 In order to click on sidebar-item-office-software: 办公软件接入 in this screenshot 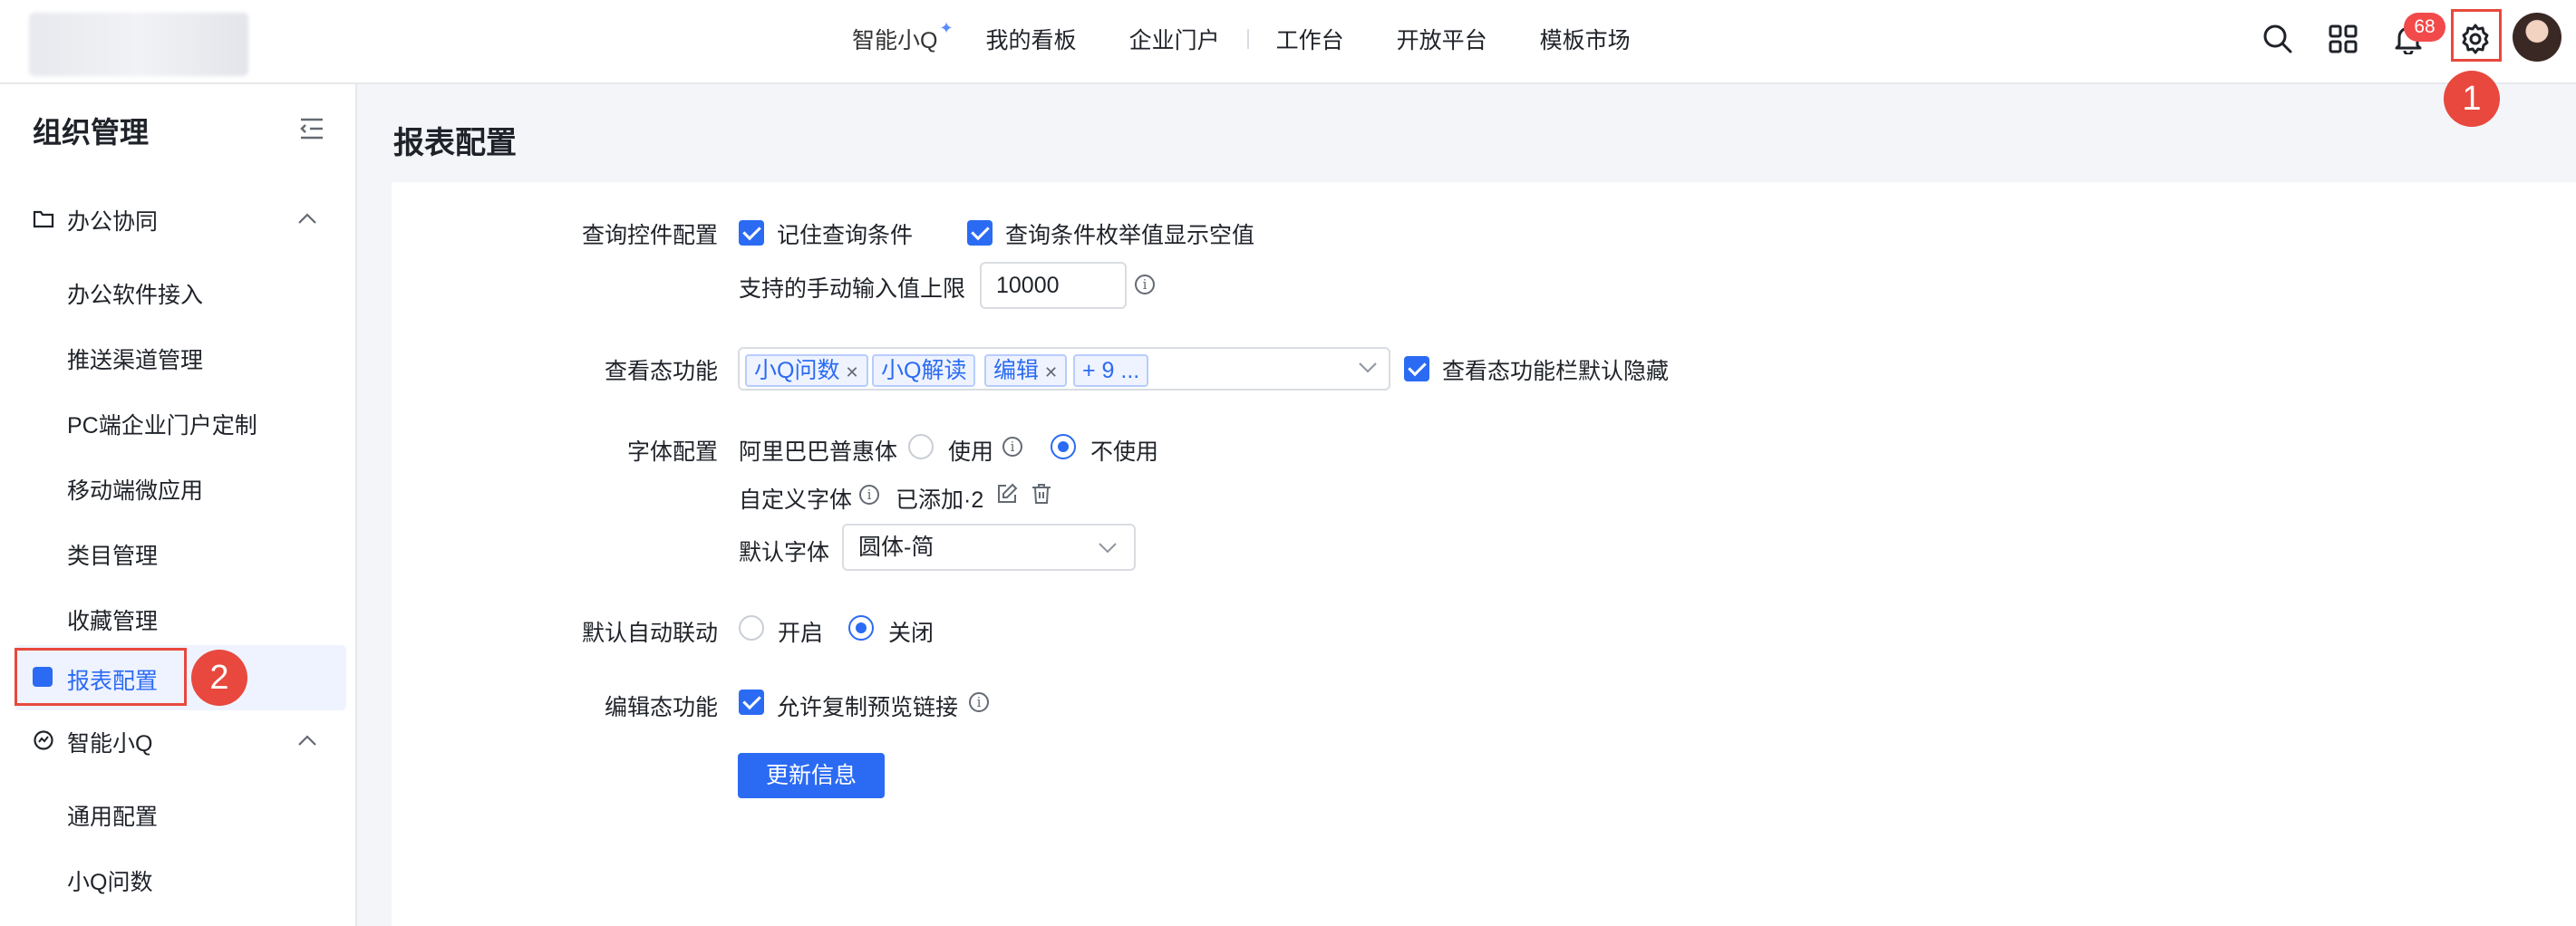, I will do `click(178, 291)`.